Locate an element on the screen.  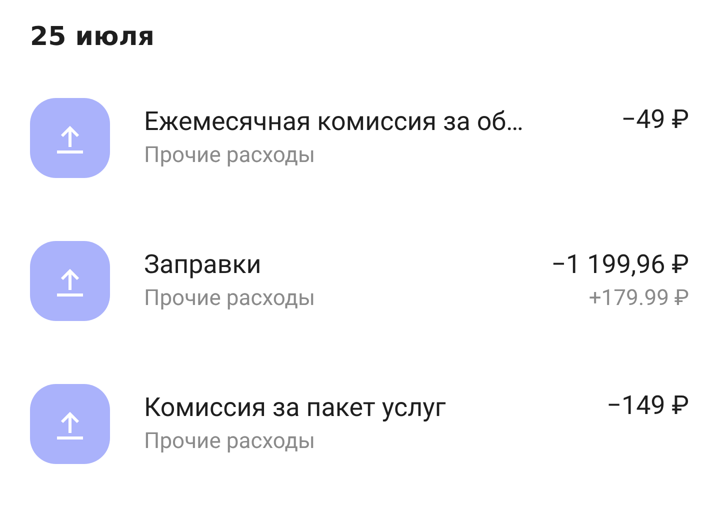
transaction-amount: −49 ₽ is located at coordinates (655, 120).